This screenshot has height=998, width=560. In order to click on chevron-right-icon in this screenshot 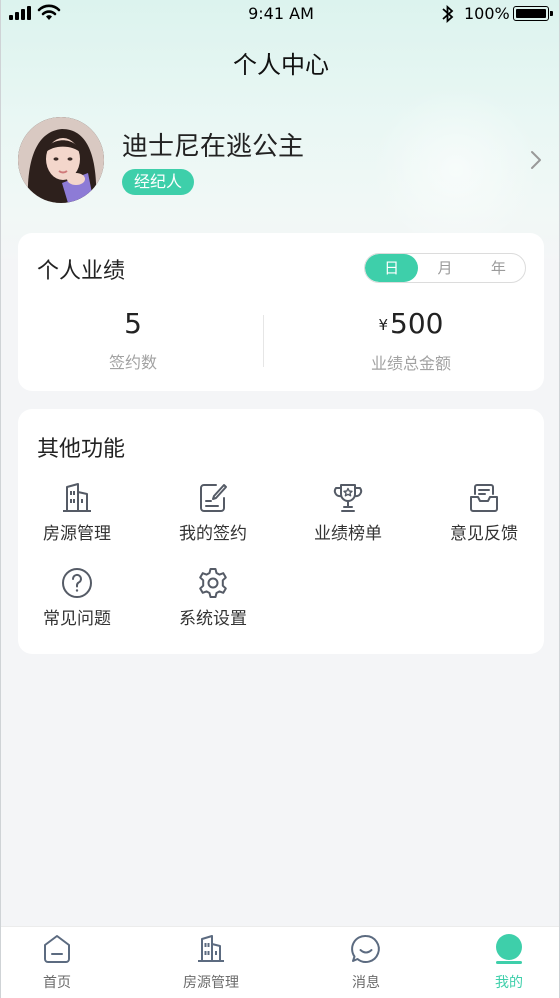, I will do `click(536, 160)`.